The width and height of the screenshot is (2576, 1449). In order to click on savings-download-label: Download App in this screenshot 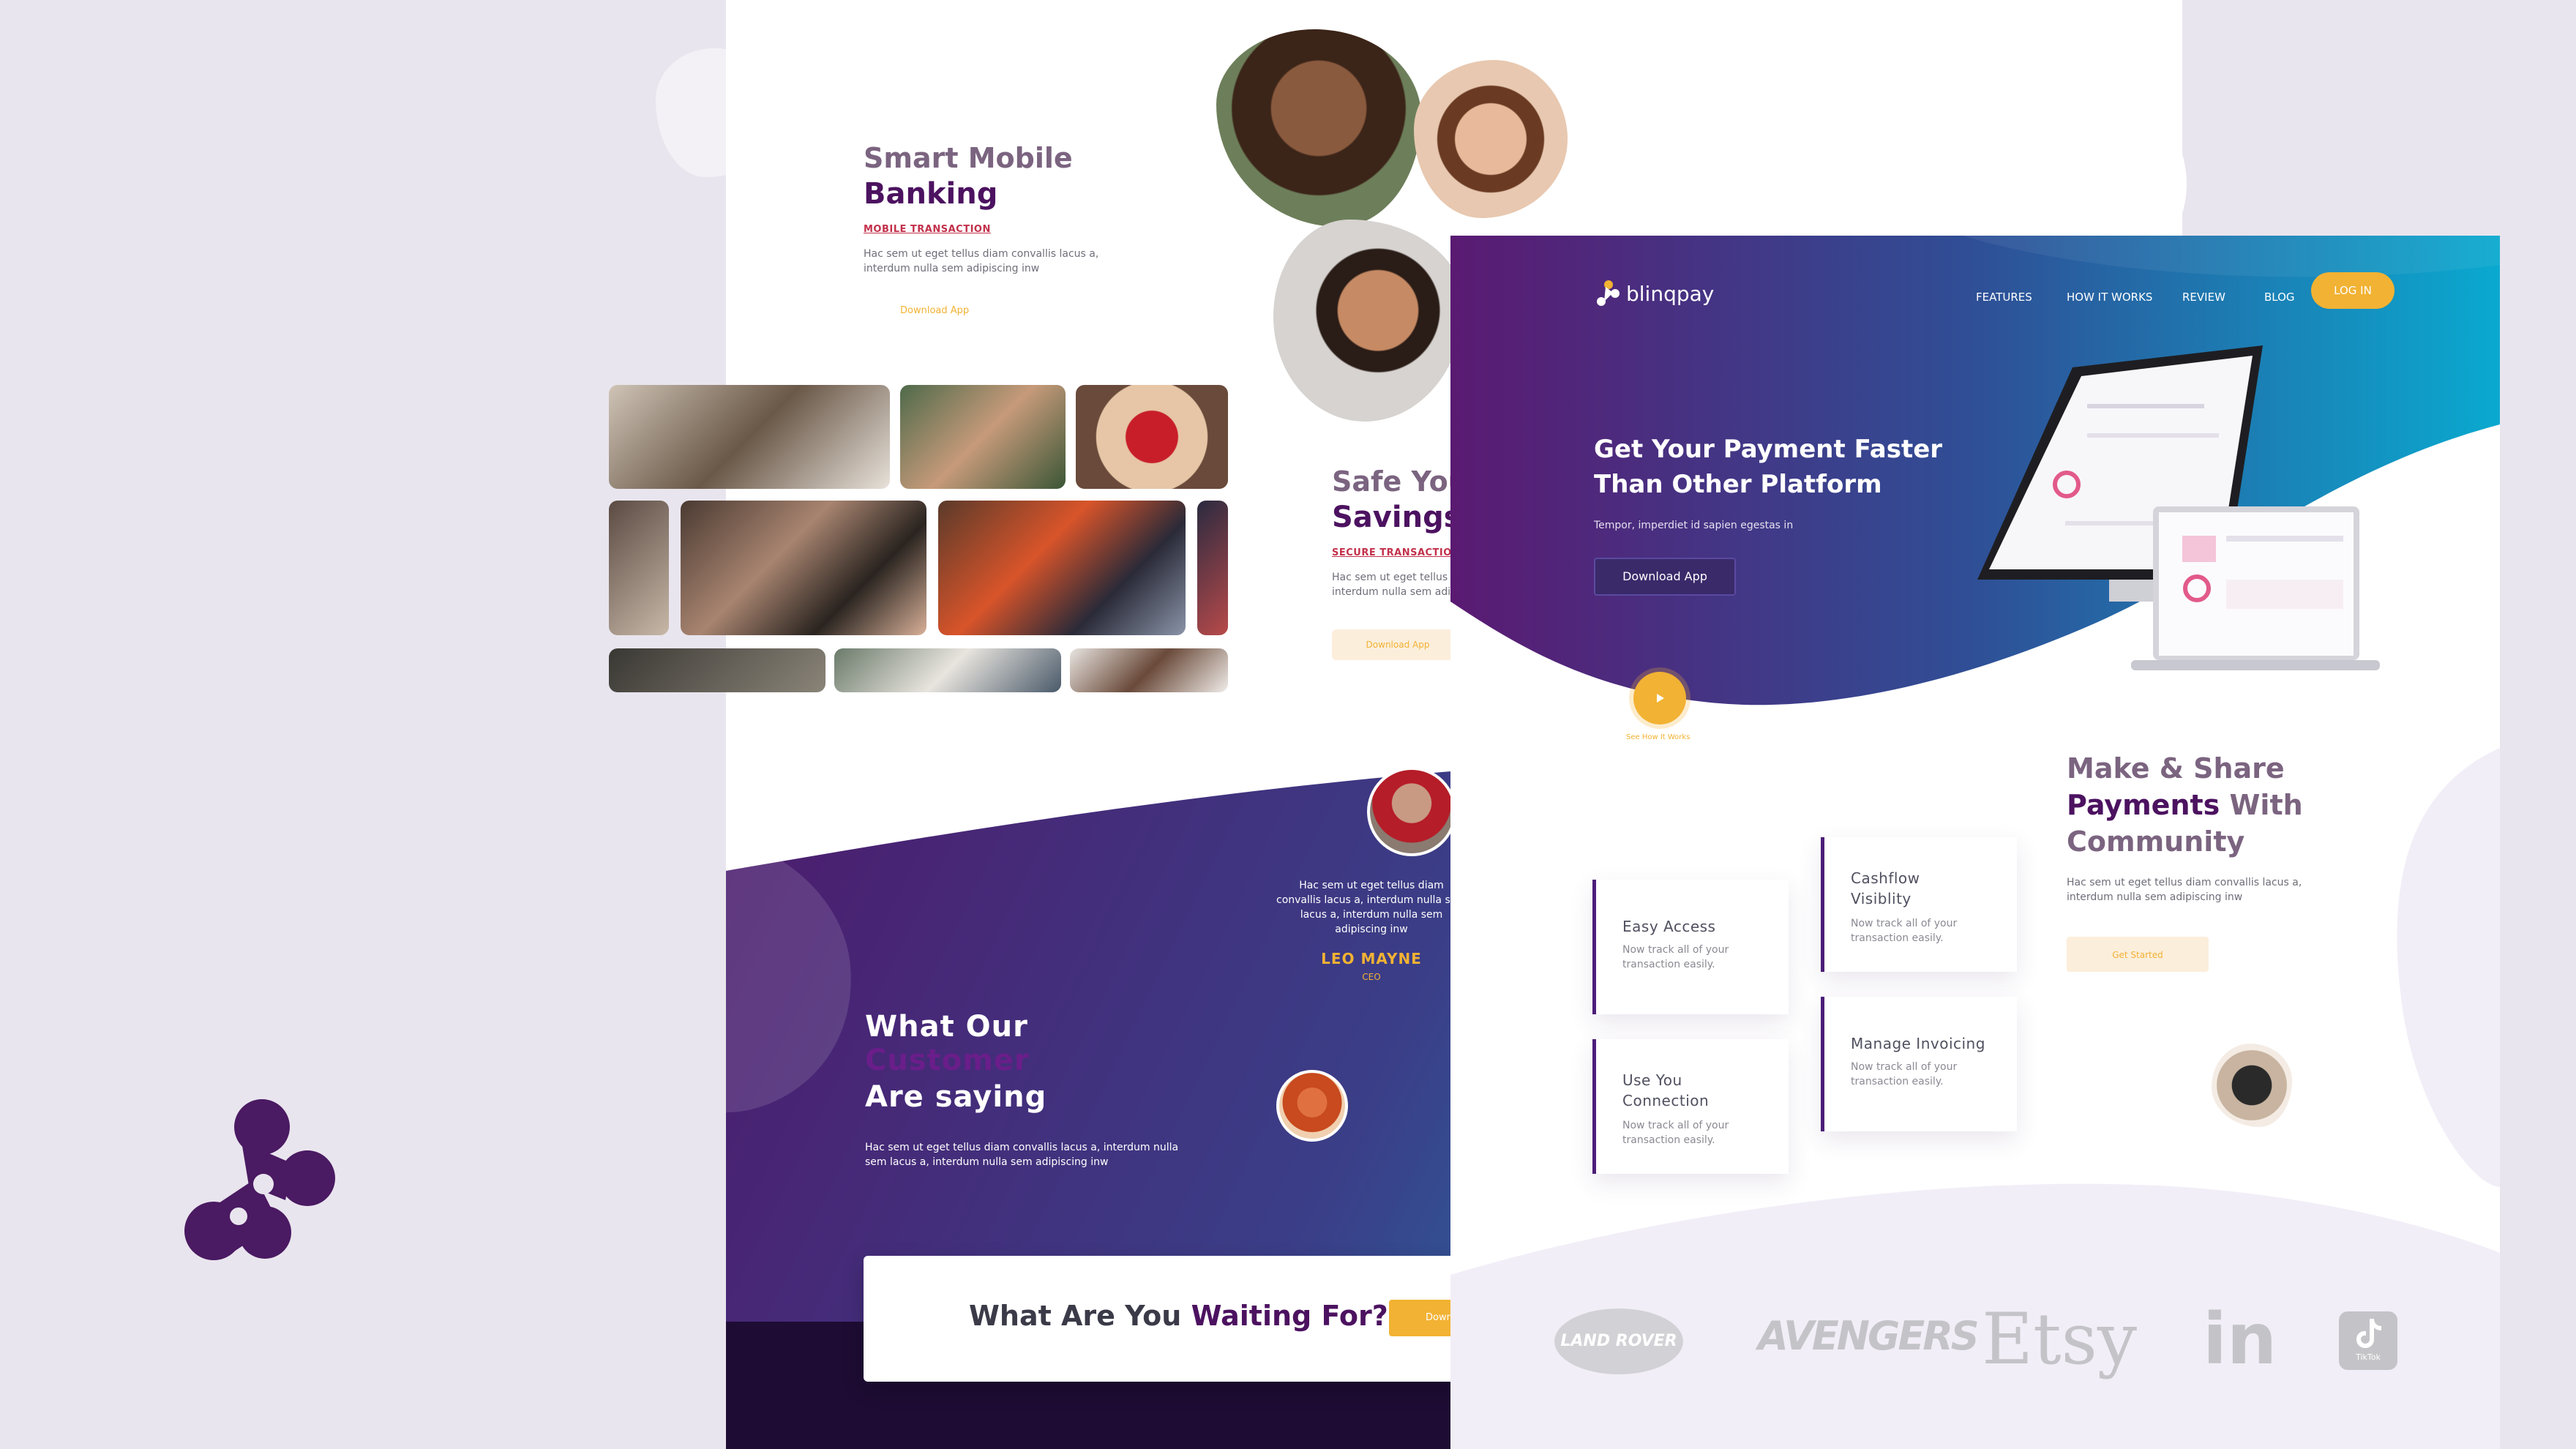, I will do `click(1398, 645)`.